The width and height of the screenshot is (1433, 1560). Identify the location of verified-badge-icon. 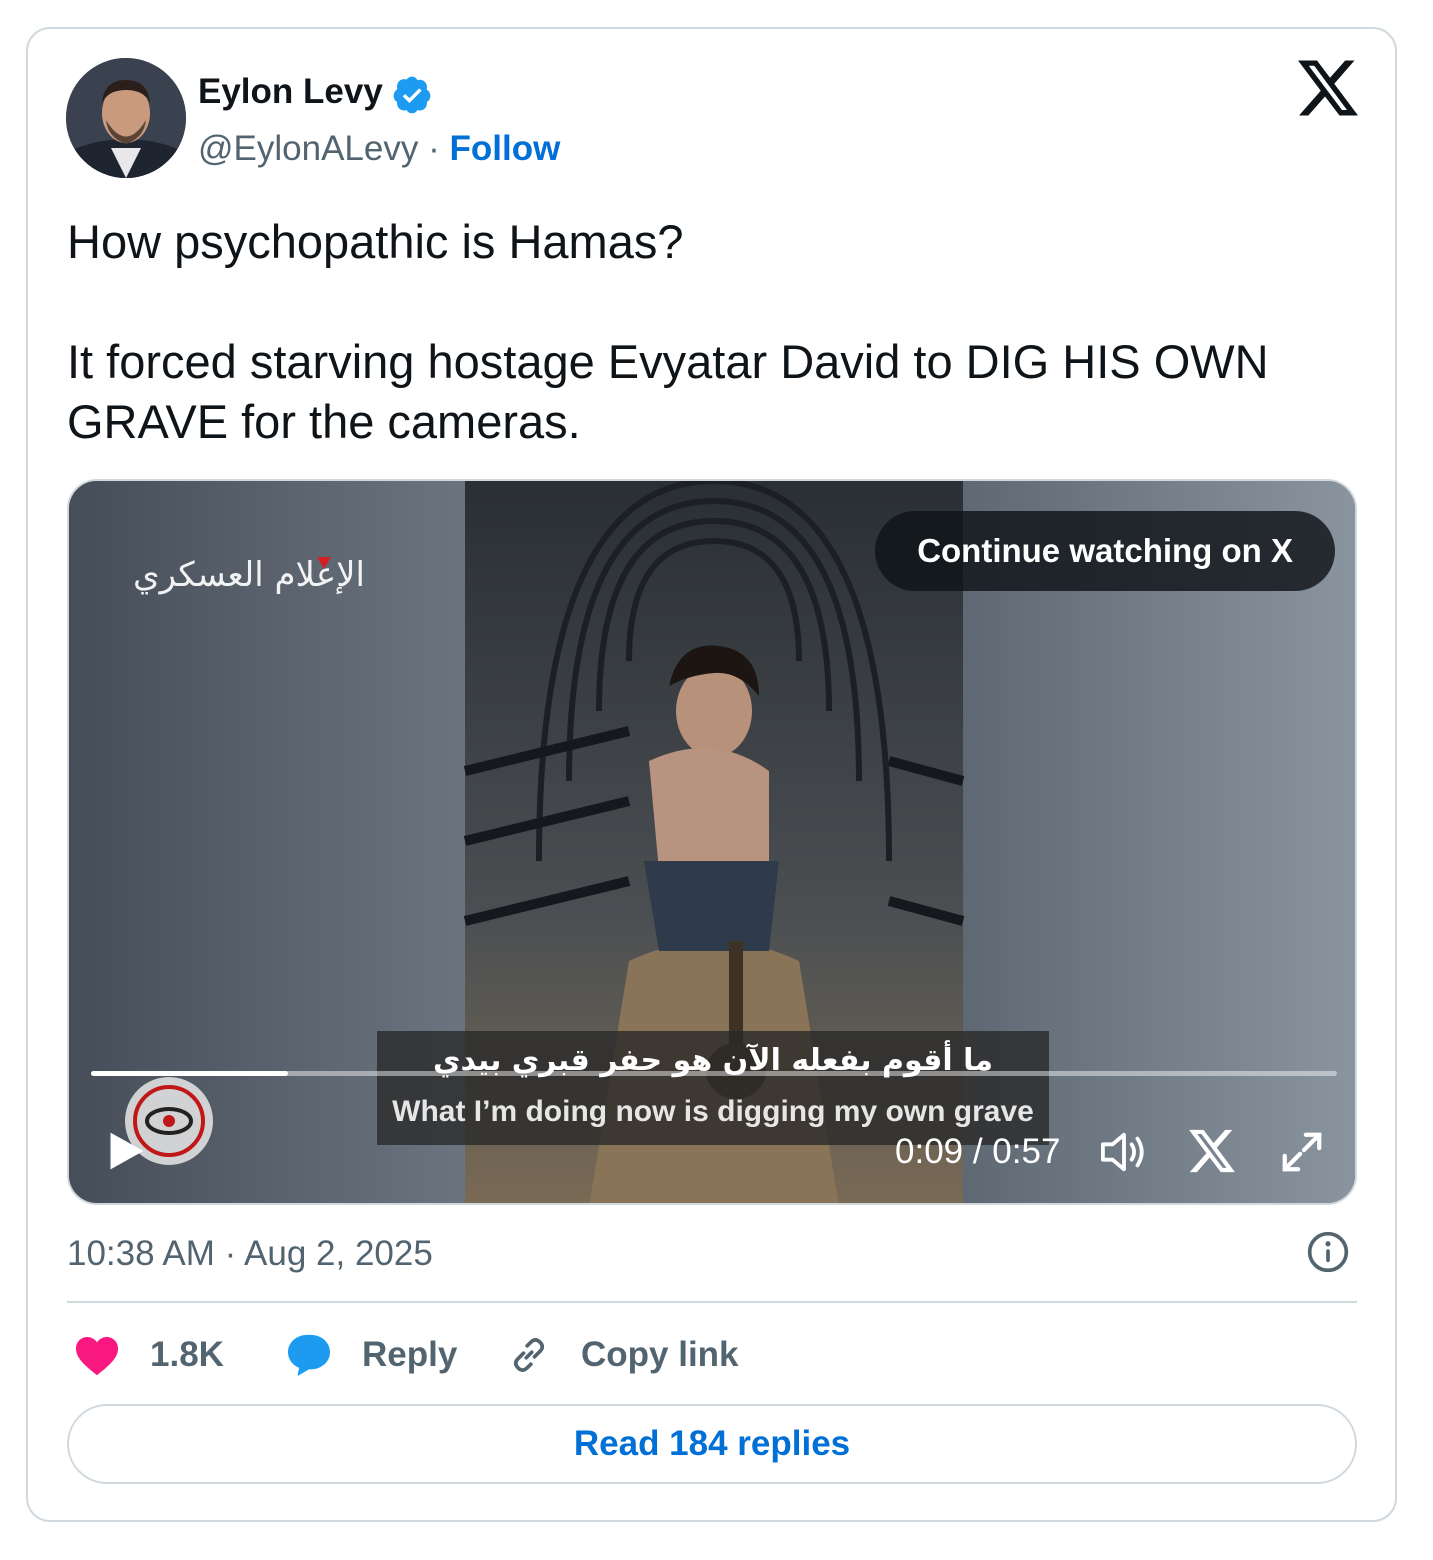
(412, 95).